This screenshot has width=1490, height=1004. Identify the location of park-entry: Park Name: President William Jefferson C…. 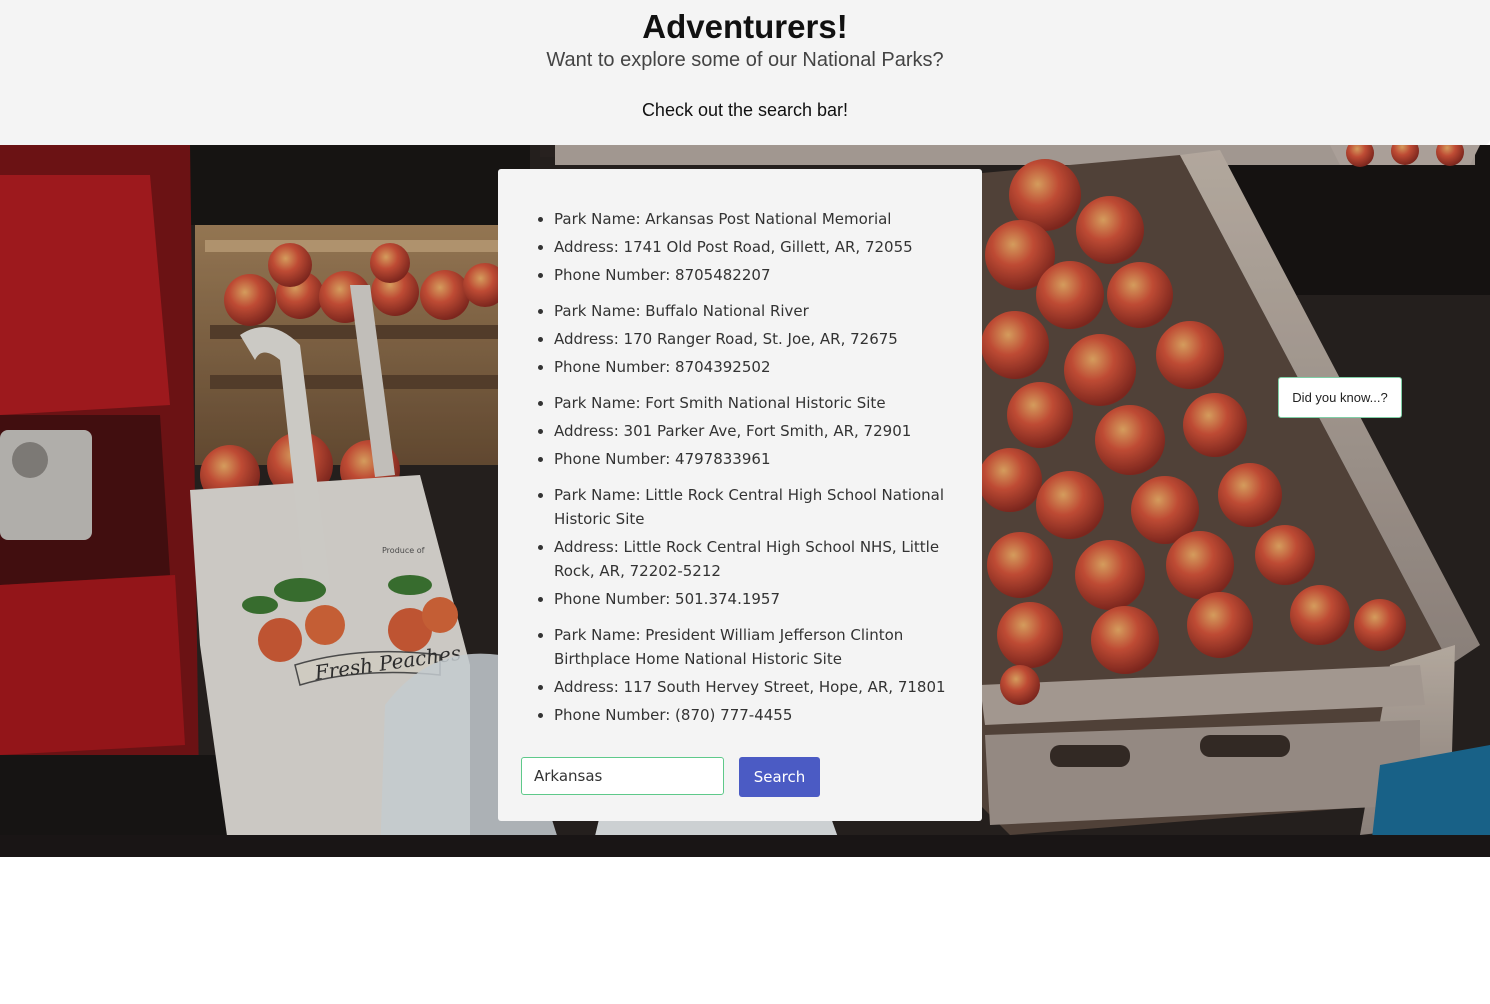
(740, 675).